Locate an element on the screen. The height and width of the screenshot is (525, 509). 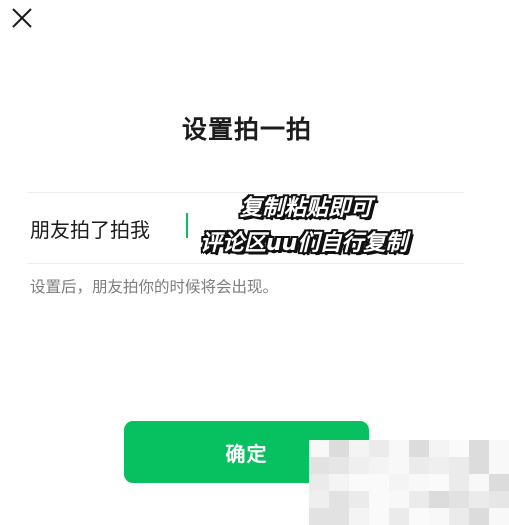
text-cursor is located at coordinates (187, 225).